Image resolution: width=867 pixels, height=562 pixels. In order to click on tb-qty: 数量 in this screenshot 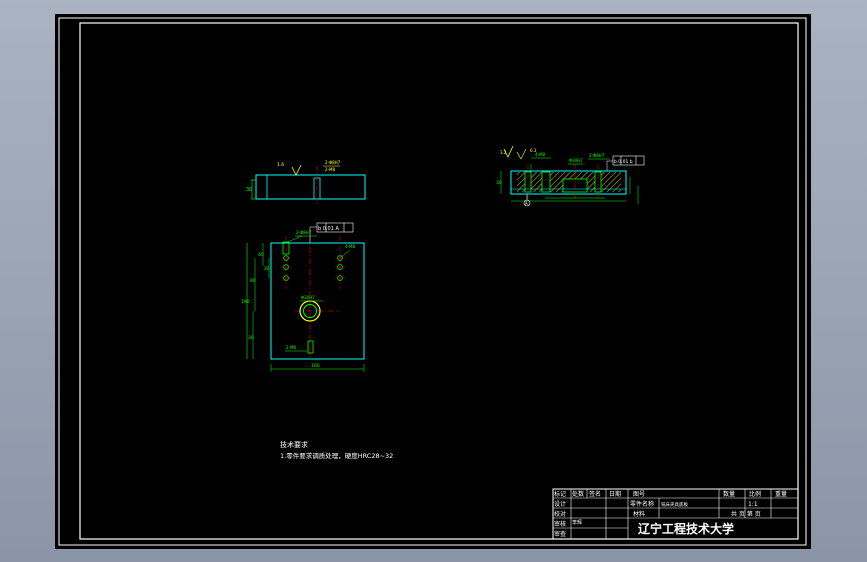, I will do `click(729, 494)`.